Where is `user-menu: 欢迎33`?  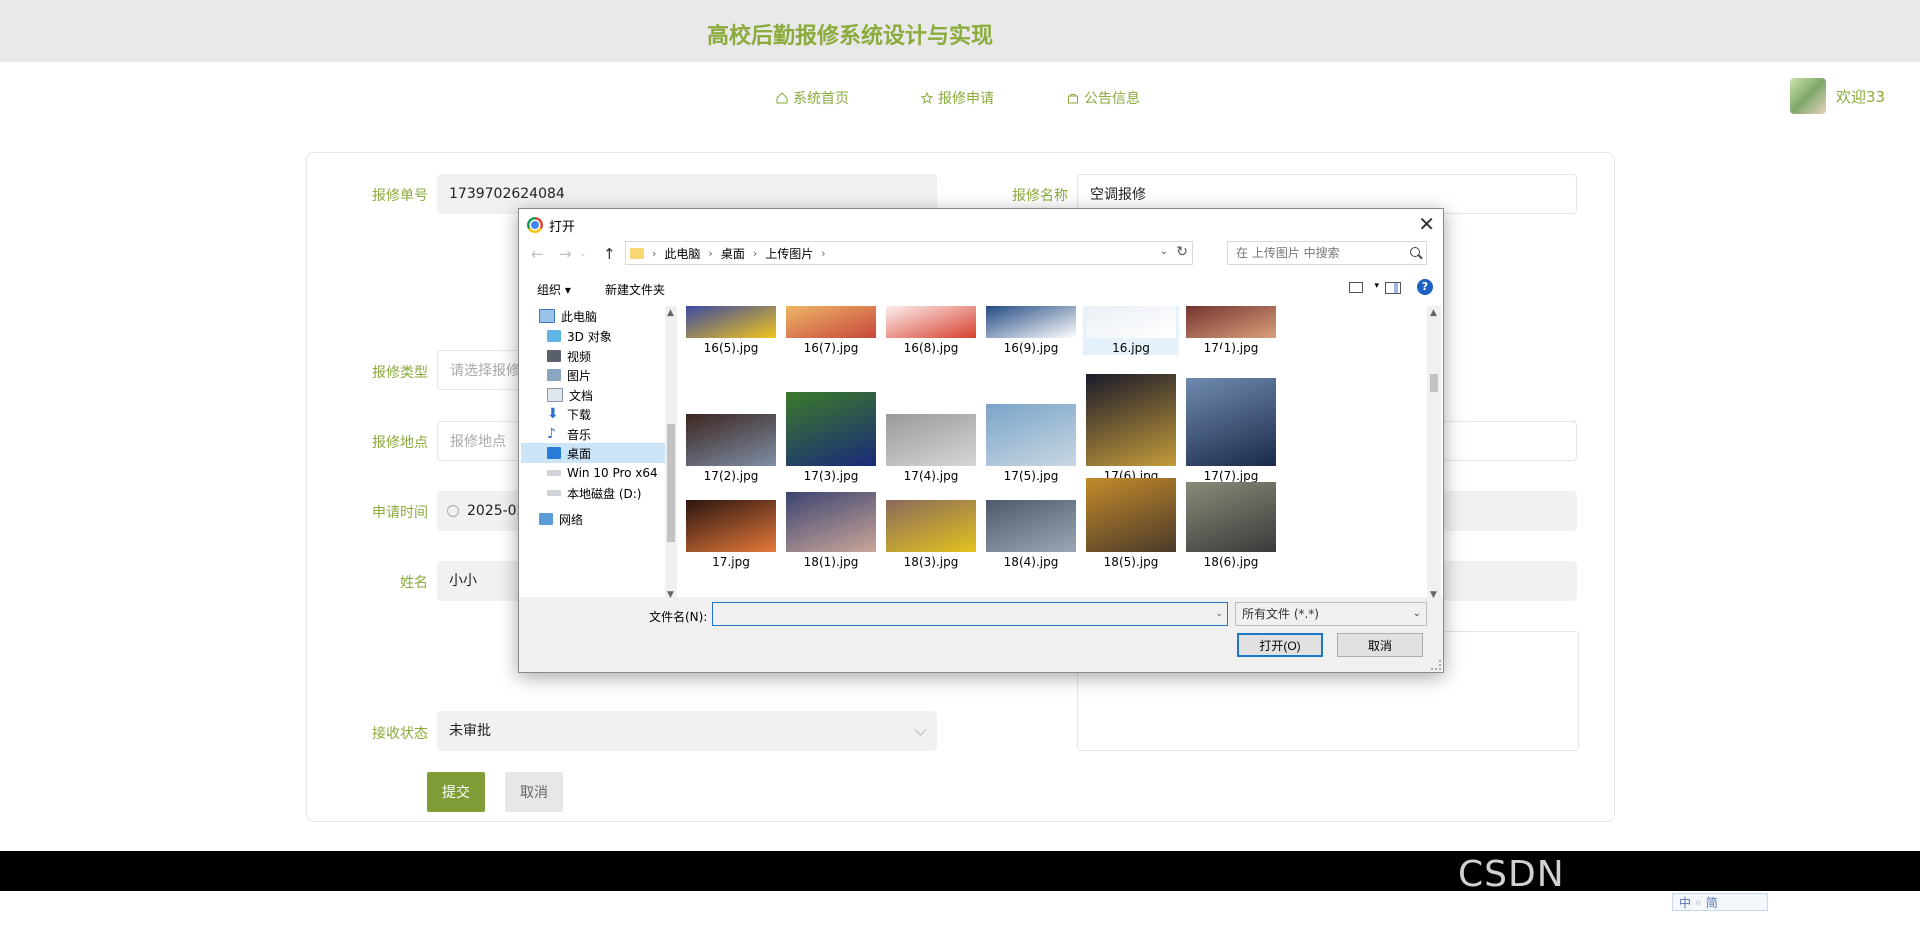
user-menu: 欢迎33 is located at coordinates (1837, 96).